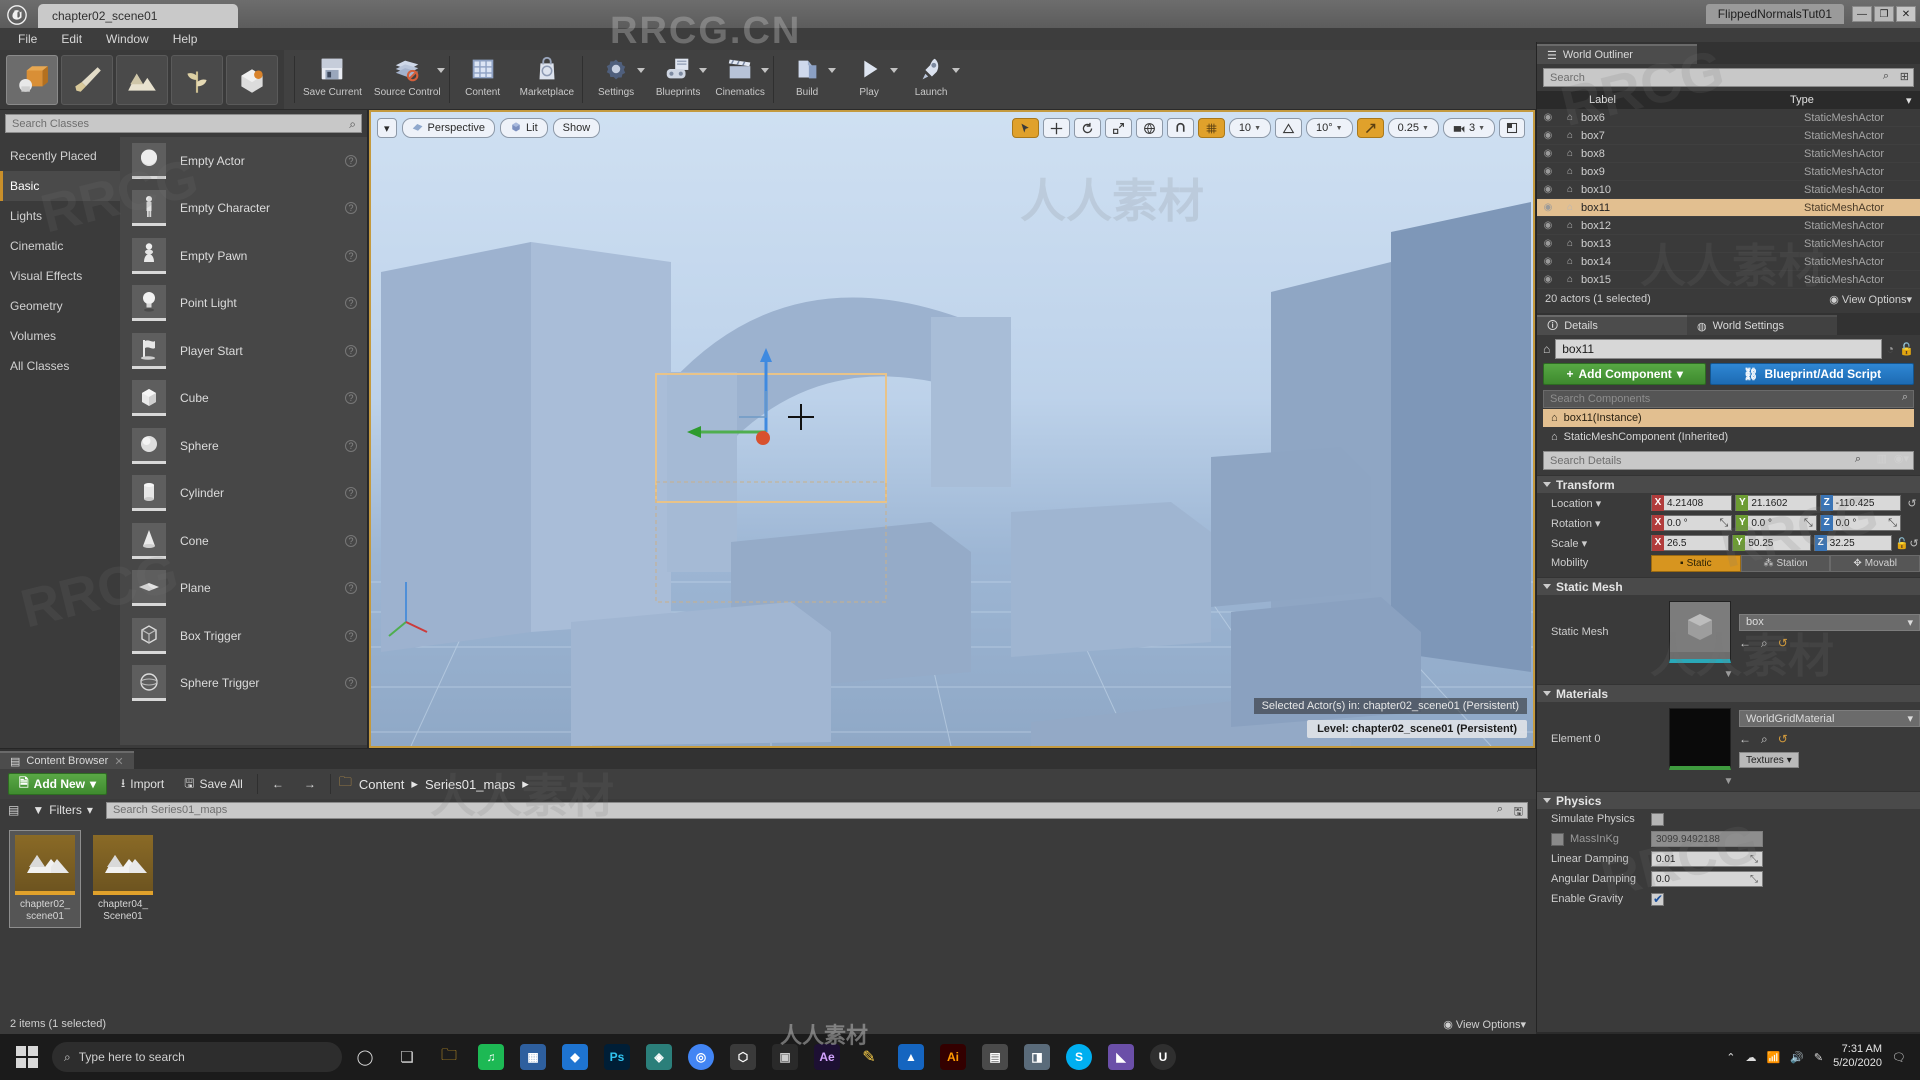 This screenshot has width=1920, height=1080. Describe the element at coordinates (1745, 643) in the screenshot. I see `use-selected-asset-icon: ←` at that location.